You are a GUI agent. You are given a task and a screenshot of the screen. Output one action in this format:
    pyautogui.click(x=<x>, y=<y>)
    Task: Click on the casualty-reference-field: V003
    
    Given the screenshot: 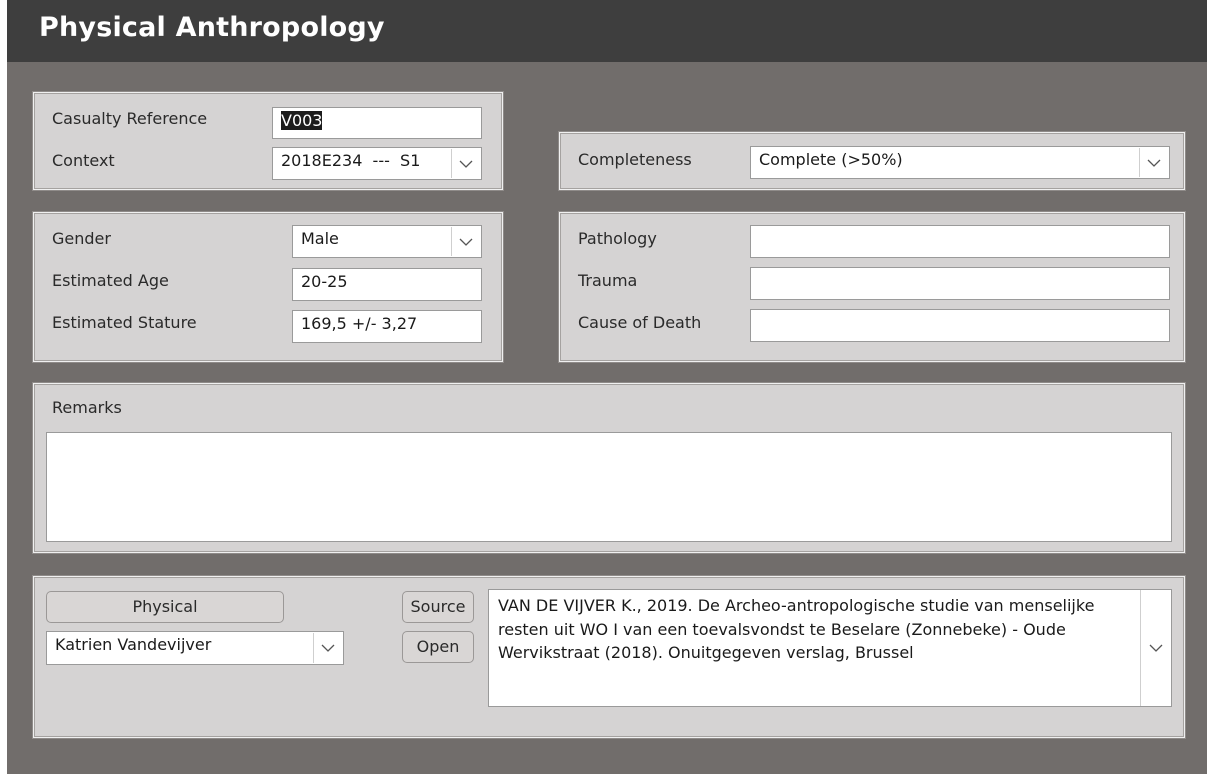 What is the action you would take?
    pyautogui.click(x=377, y=123)
    